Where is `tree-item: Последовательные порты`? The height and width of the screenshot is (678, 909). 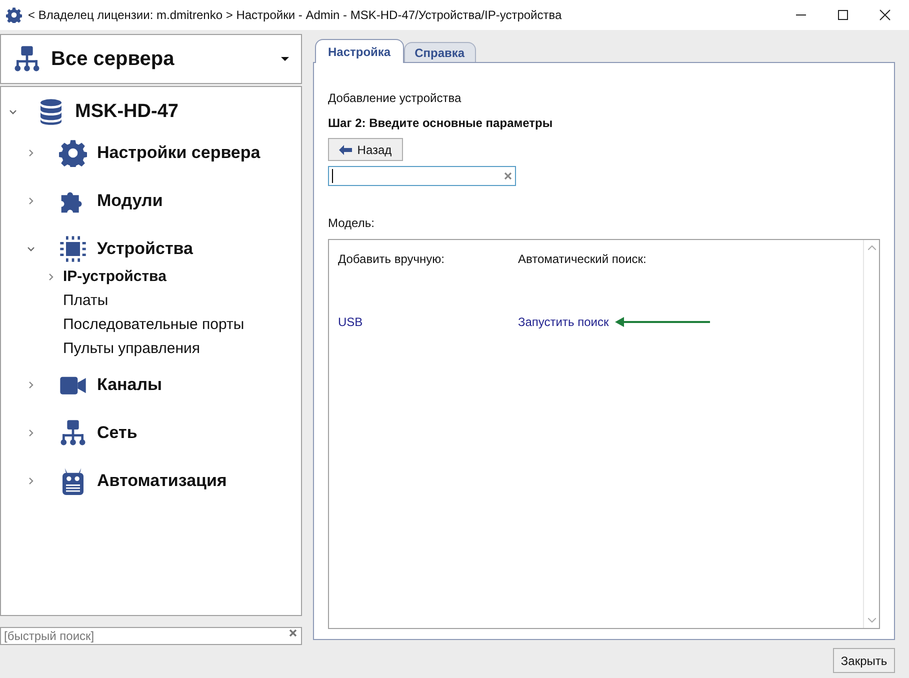 tree-item: Последовательные порты is located at coordinates (153, 325).